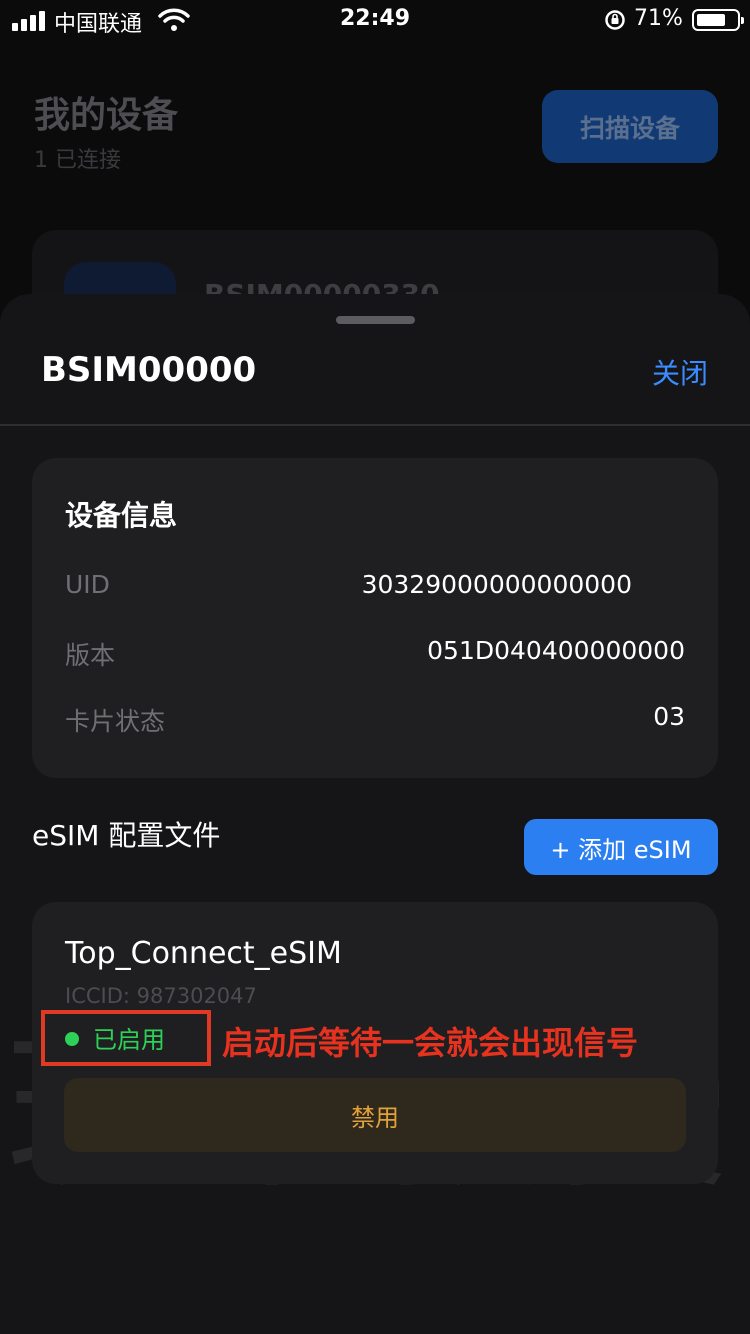 The height and width of the screenshot is (1334, 750). I want to click on page-title: 我的设备, so click(106, 115).